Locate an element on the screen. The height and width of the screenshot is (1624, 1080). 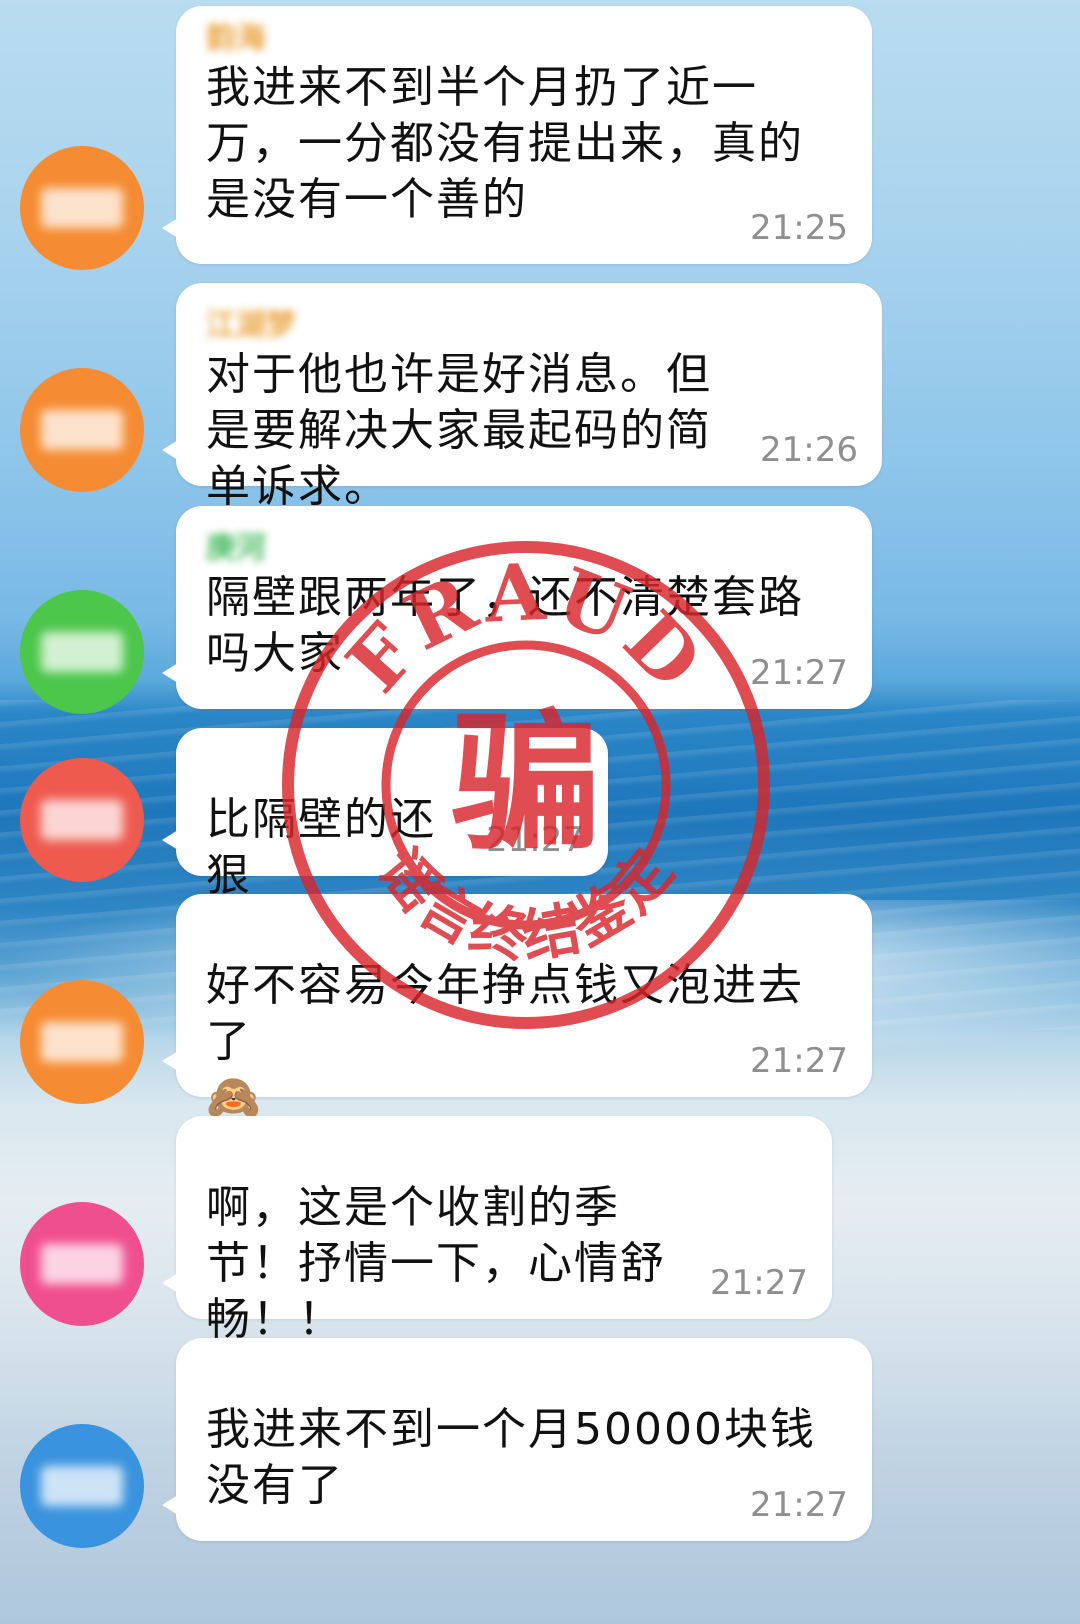
message-bubble: 庚河 隔壁跟两年了，还不清楚套路吗大家 21:27 is located at coordinates (517, 607).